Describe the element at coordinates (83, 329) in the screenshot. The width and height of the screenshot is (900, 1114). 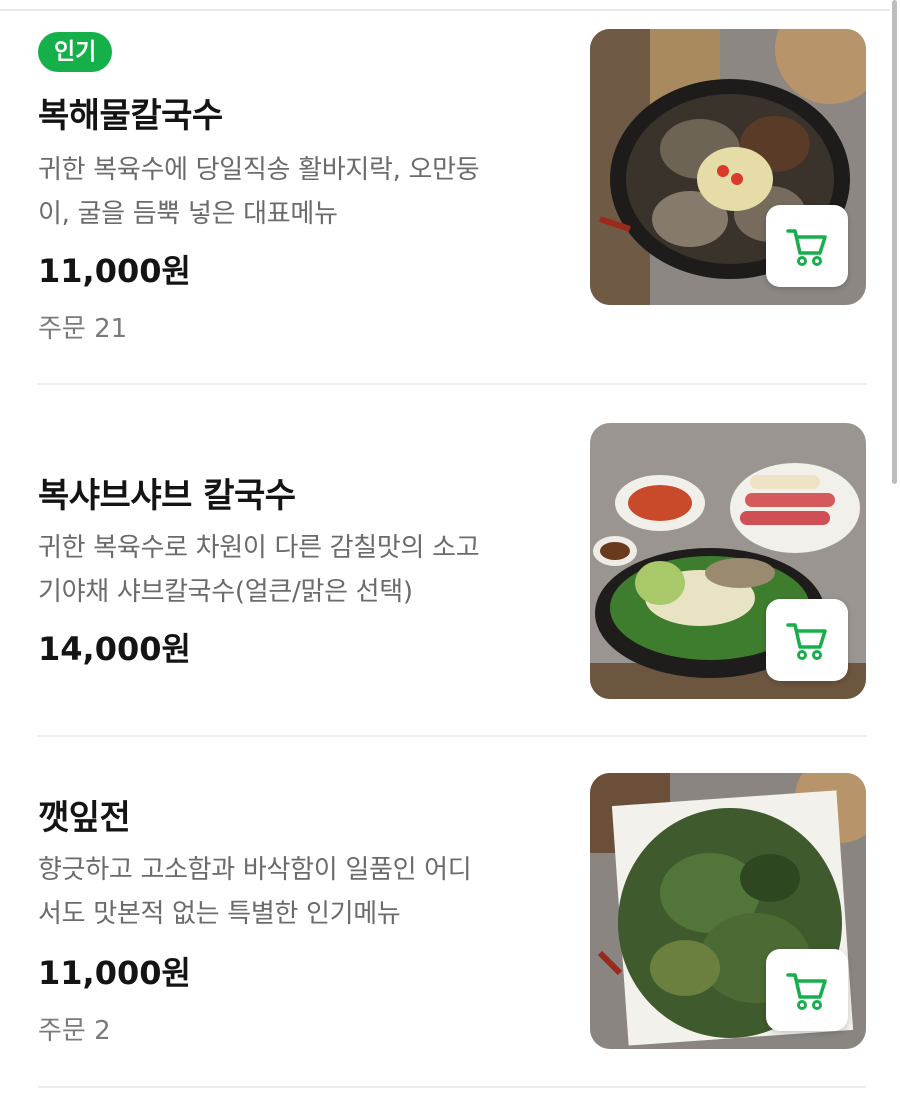
I see `order-count: 주문 21` at that location.